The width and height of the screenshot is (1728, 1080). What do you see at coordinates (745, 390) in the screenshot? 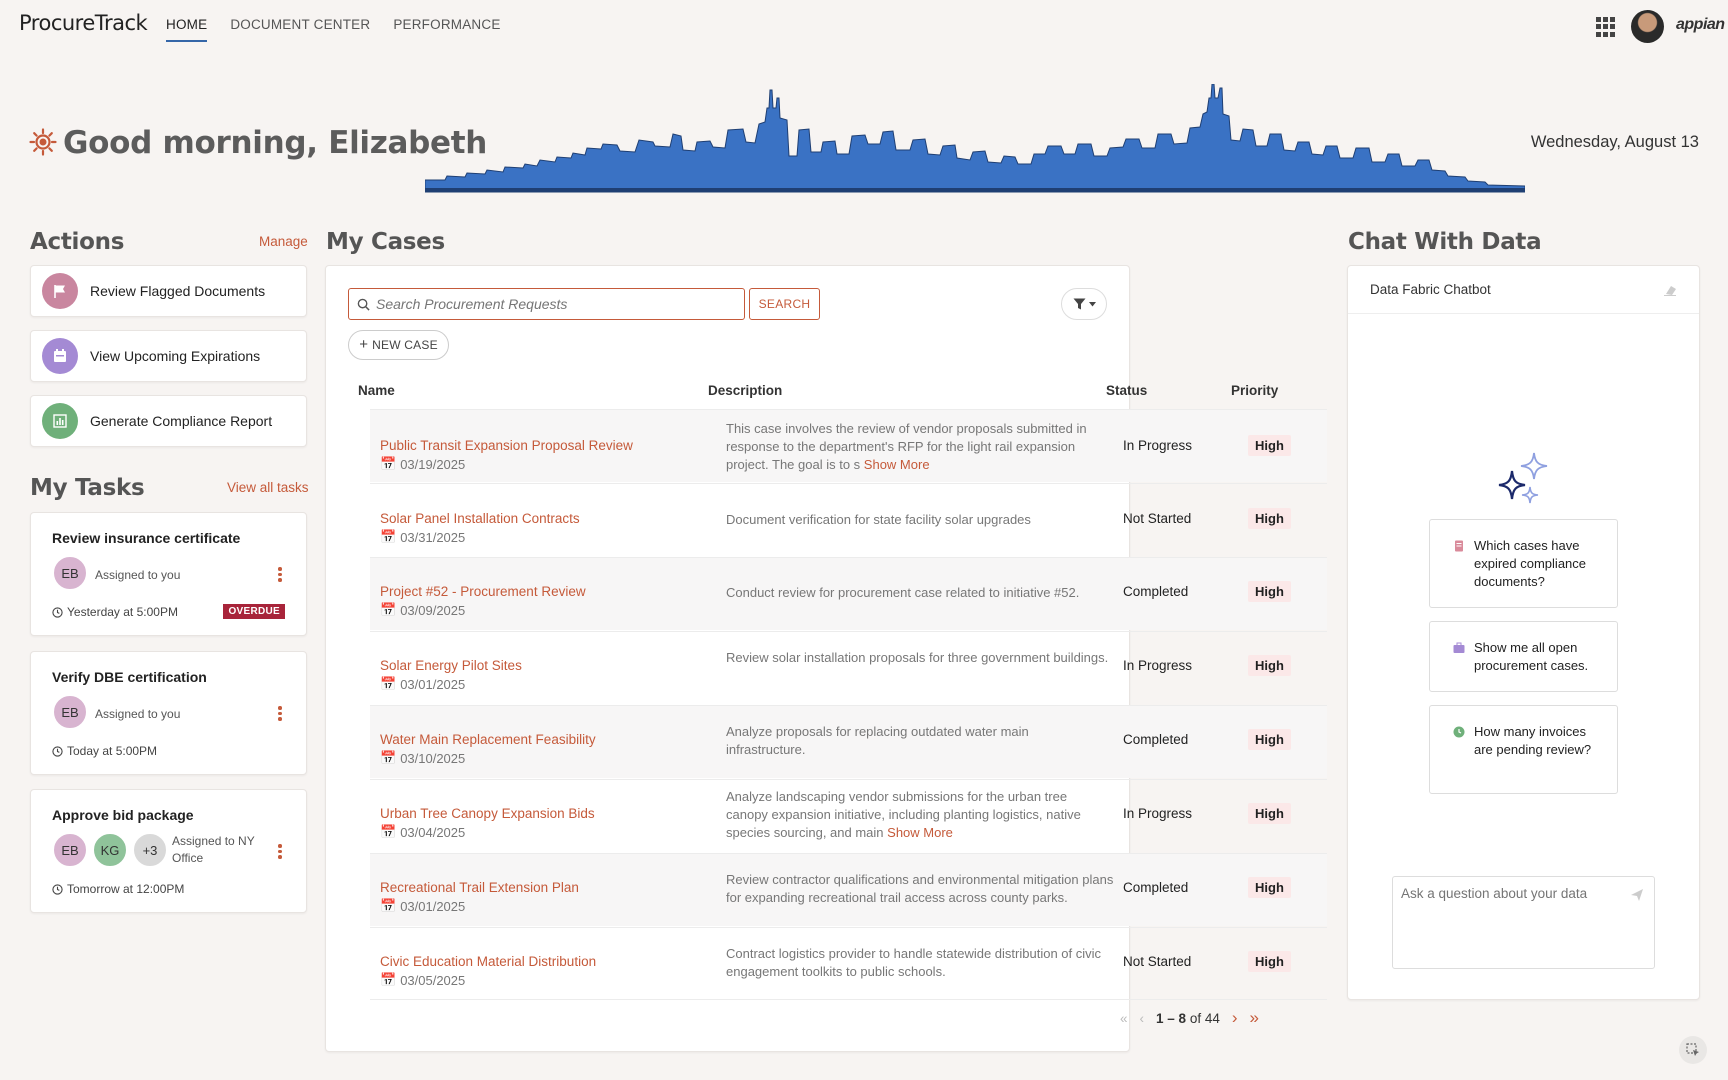
I see `column-header-description: Description` at bounding box center [745, 390].